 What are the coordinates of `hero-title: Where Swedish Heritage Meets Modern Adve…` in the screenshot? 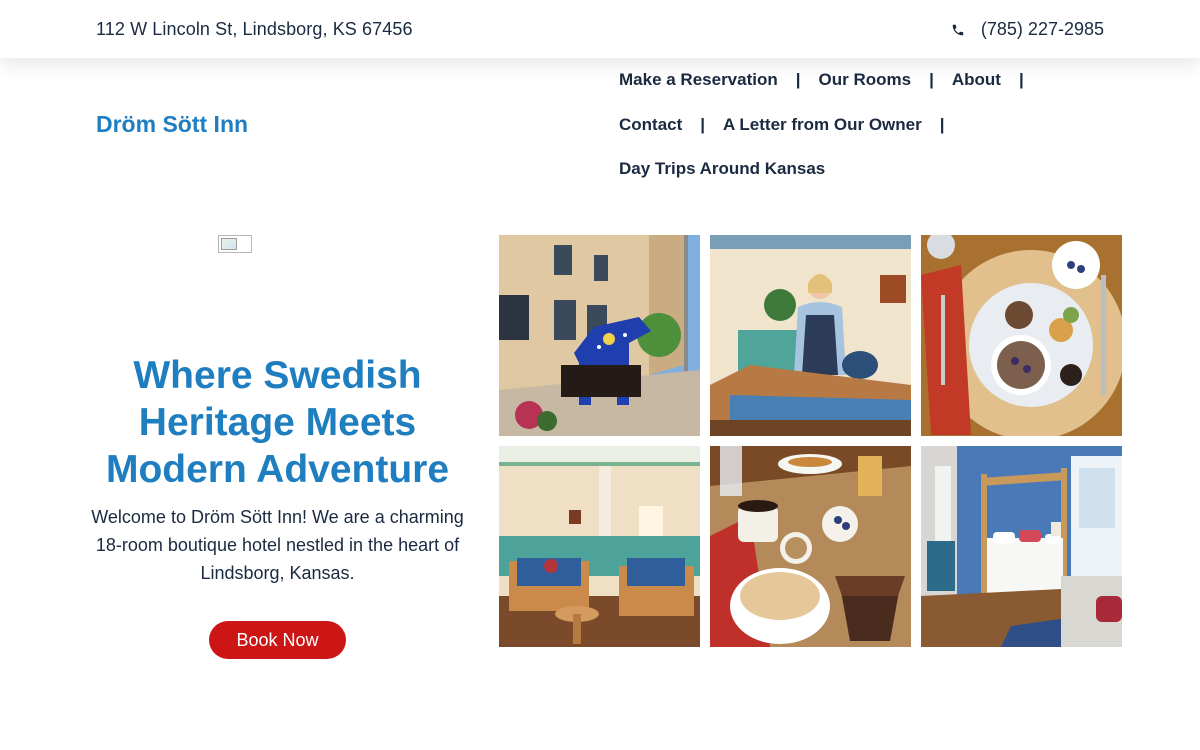 It's located at (277, 422).